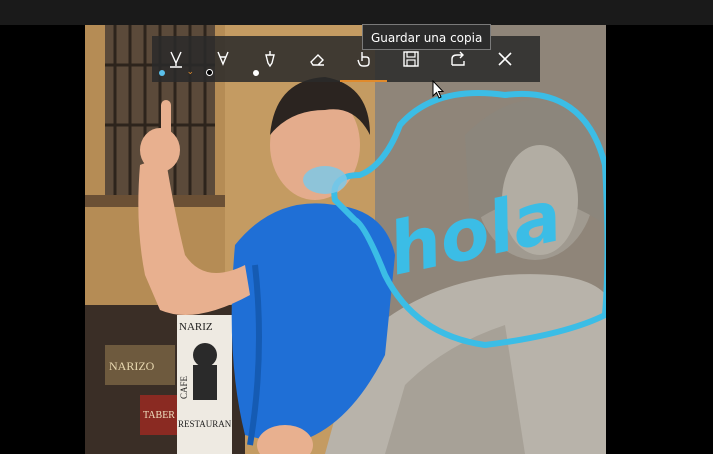 Image resolution: width=713 pixels, height=454 pixels. Describe the element at coordinates (659, 239) in the screenshot. I see `viewer-background-right` at that location.